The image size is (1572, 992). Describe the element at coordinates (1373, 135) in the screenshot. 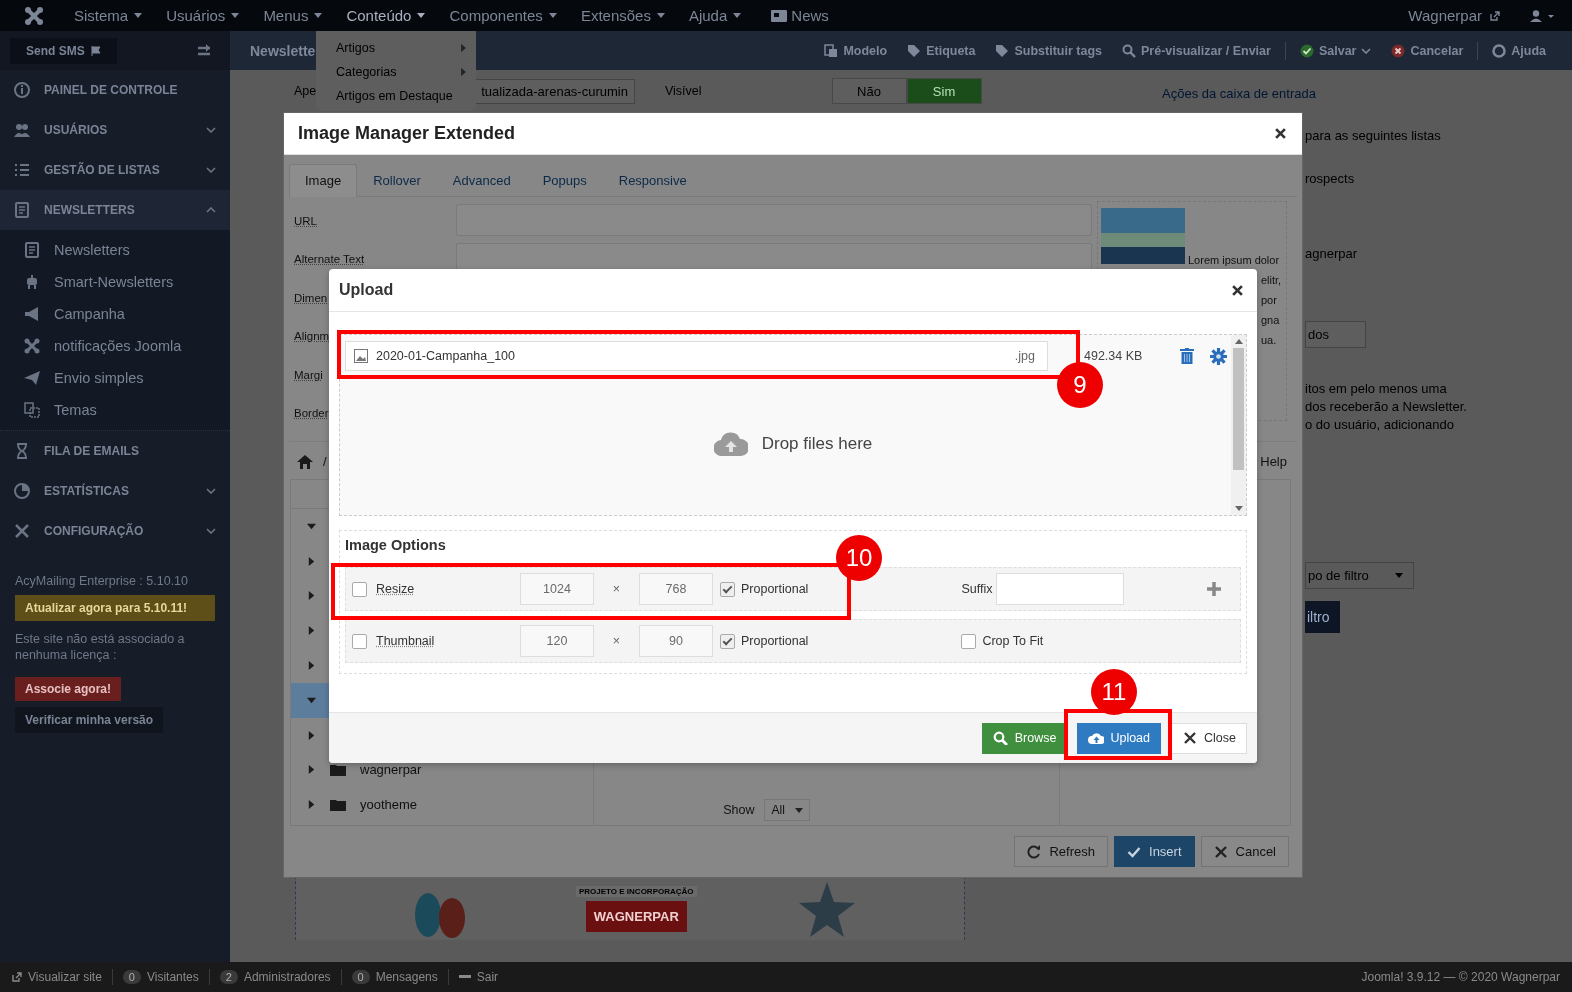

I see `lists-text: para as seguintes listas` at that location.